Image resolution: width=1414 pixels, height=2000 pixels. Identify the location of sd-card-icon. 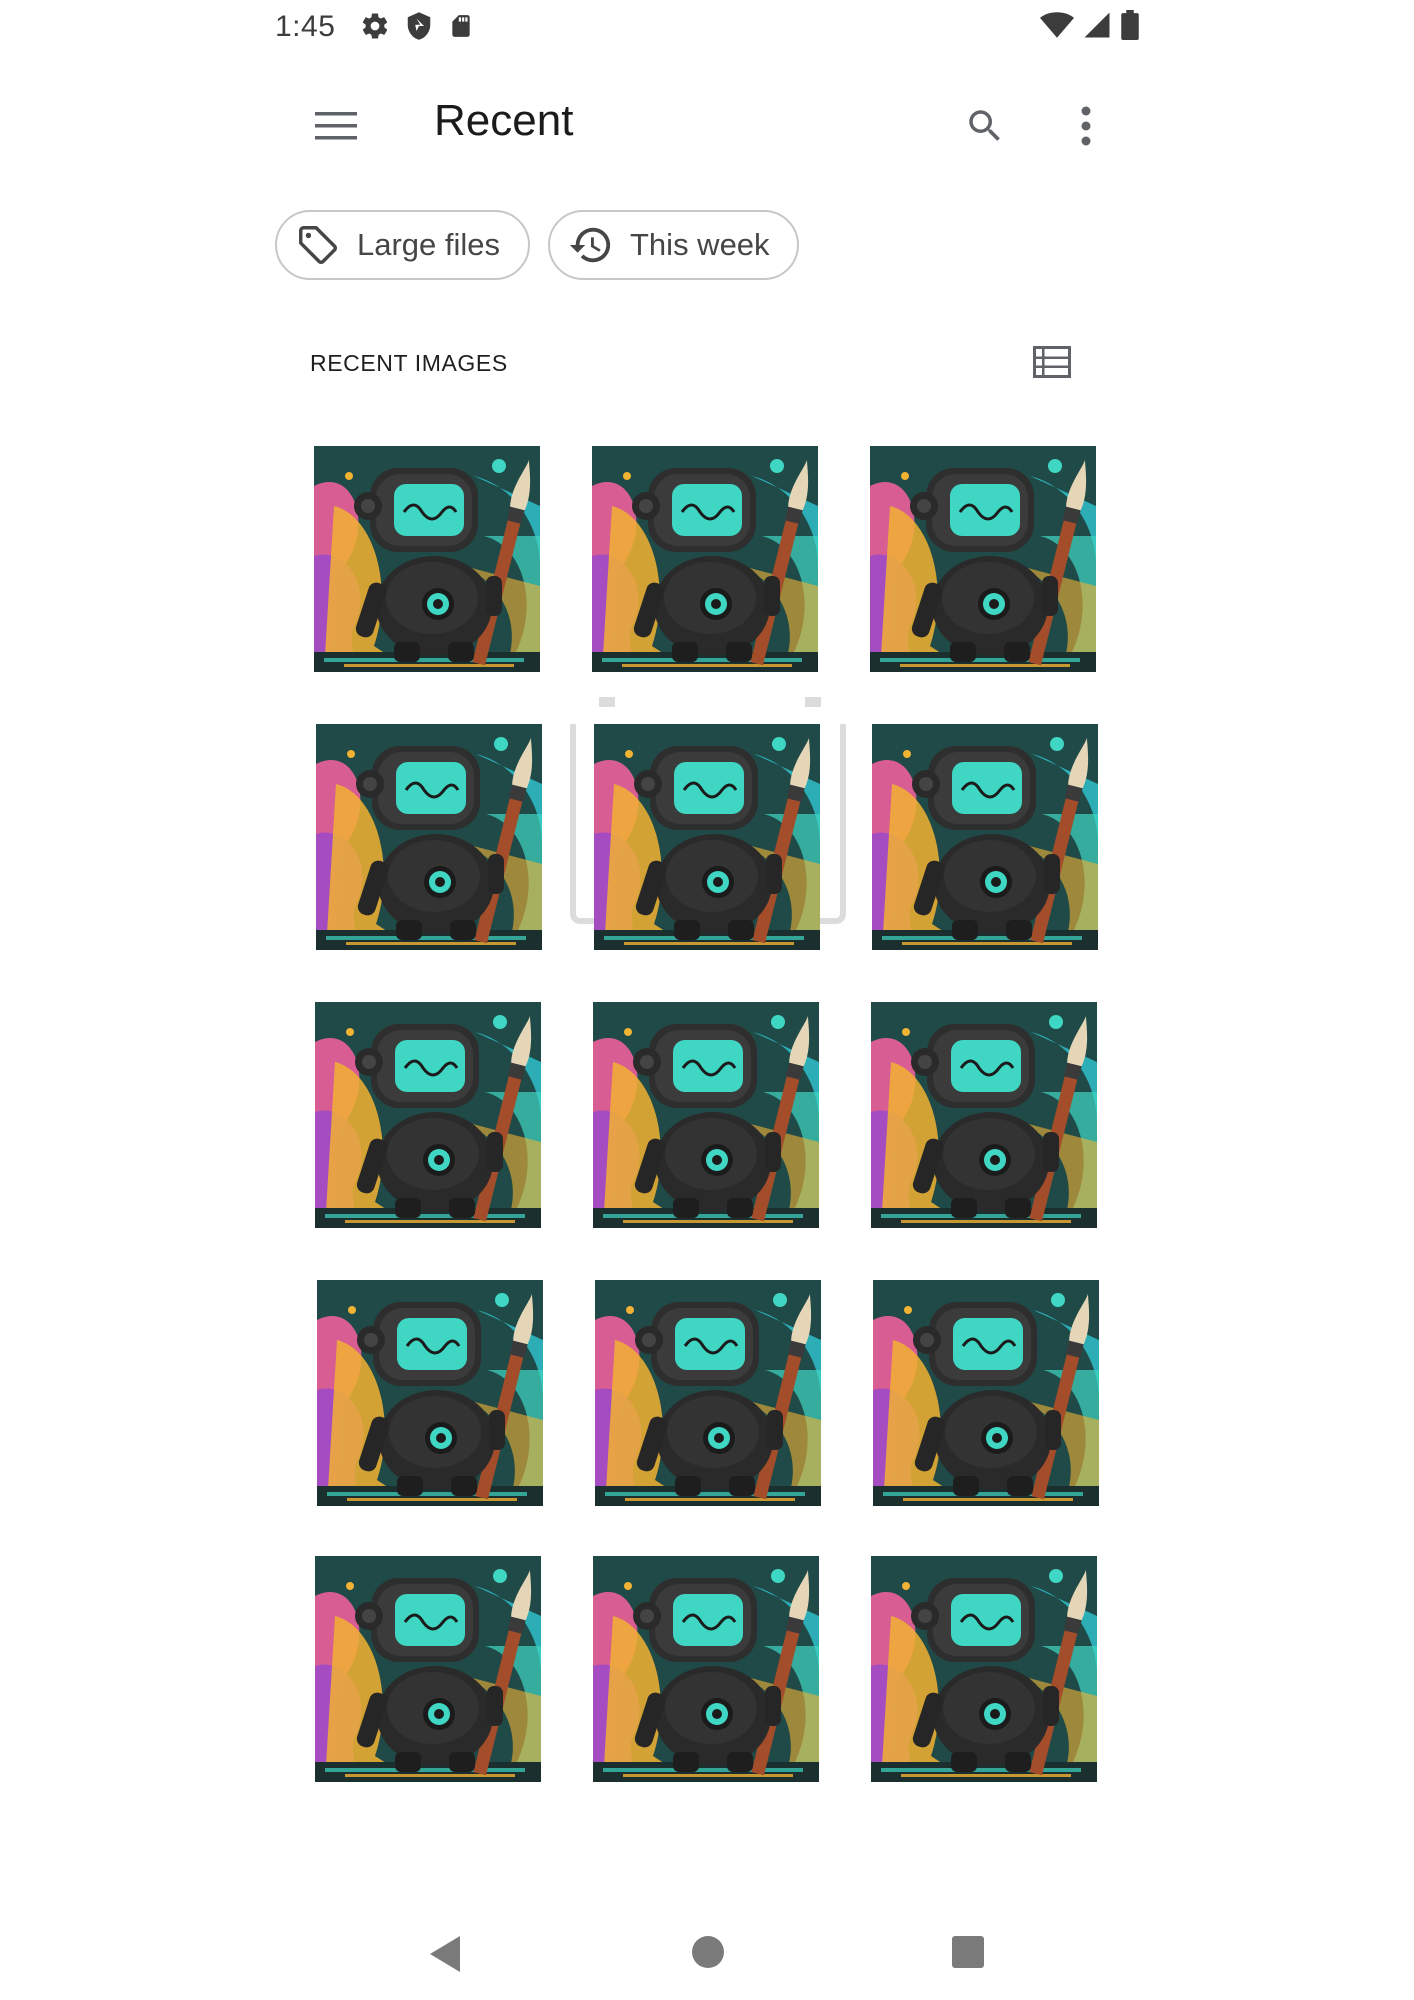
(461, 28).